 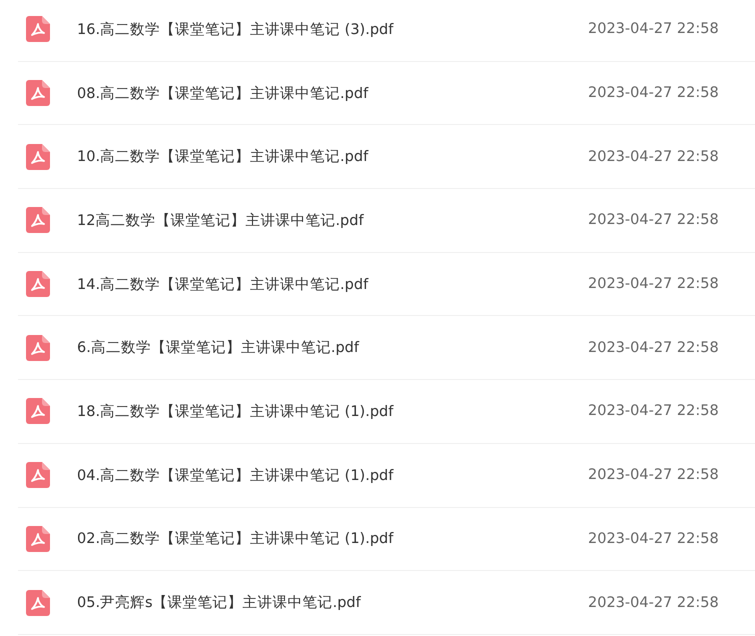 I want to click on file-name: 12高二数学【课堂笔记】主讲课中笔记.pdf, so click(x=332, y=220).